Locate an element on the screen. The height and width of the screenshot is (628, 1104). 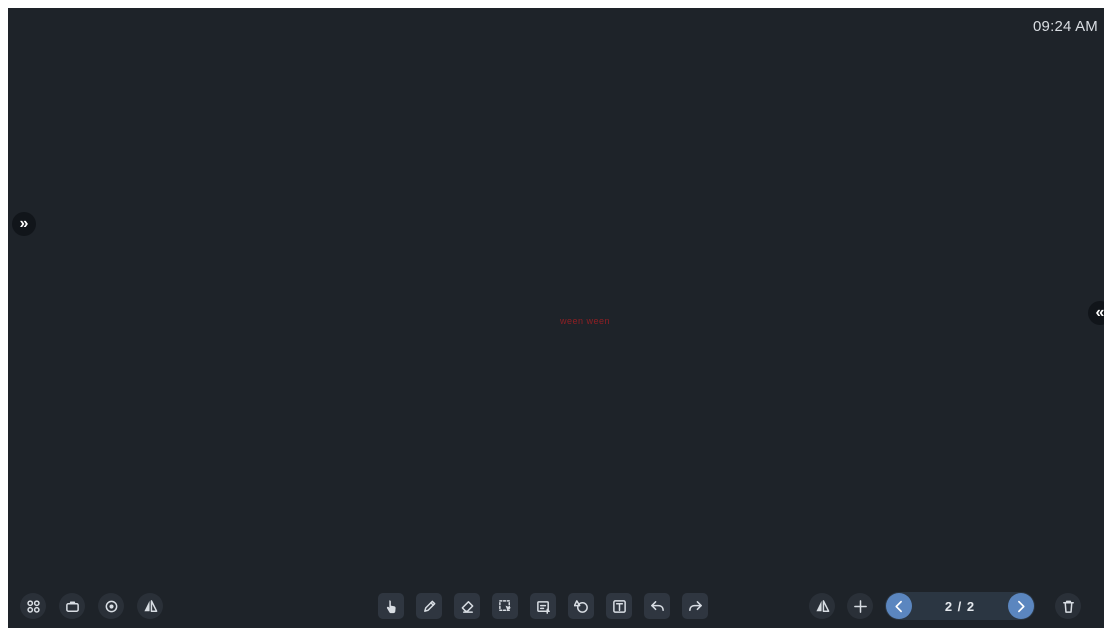
left-toolbar is located at coordinates (91, 606).